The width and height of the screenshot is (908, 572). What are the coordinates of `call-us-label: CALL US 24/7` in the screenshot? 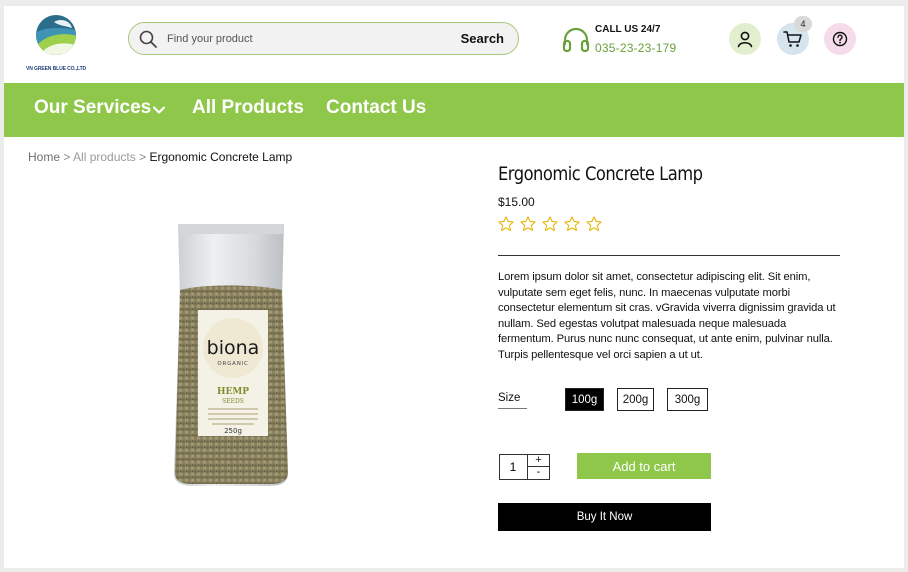 It's located at (628, 29).